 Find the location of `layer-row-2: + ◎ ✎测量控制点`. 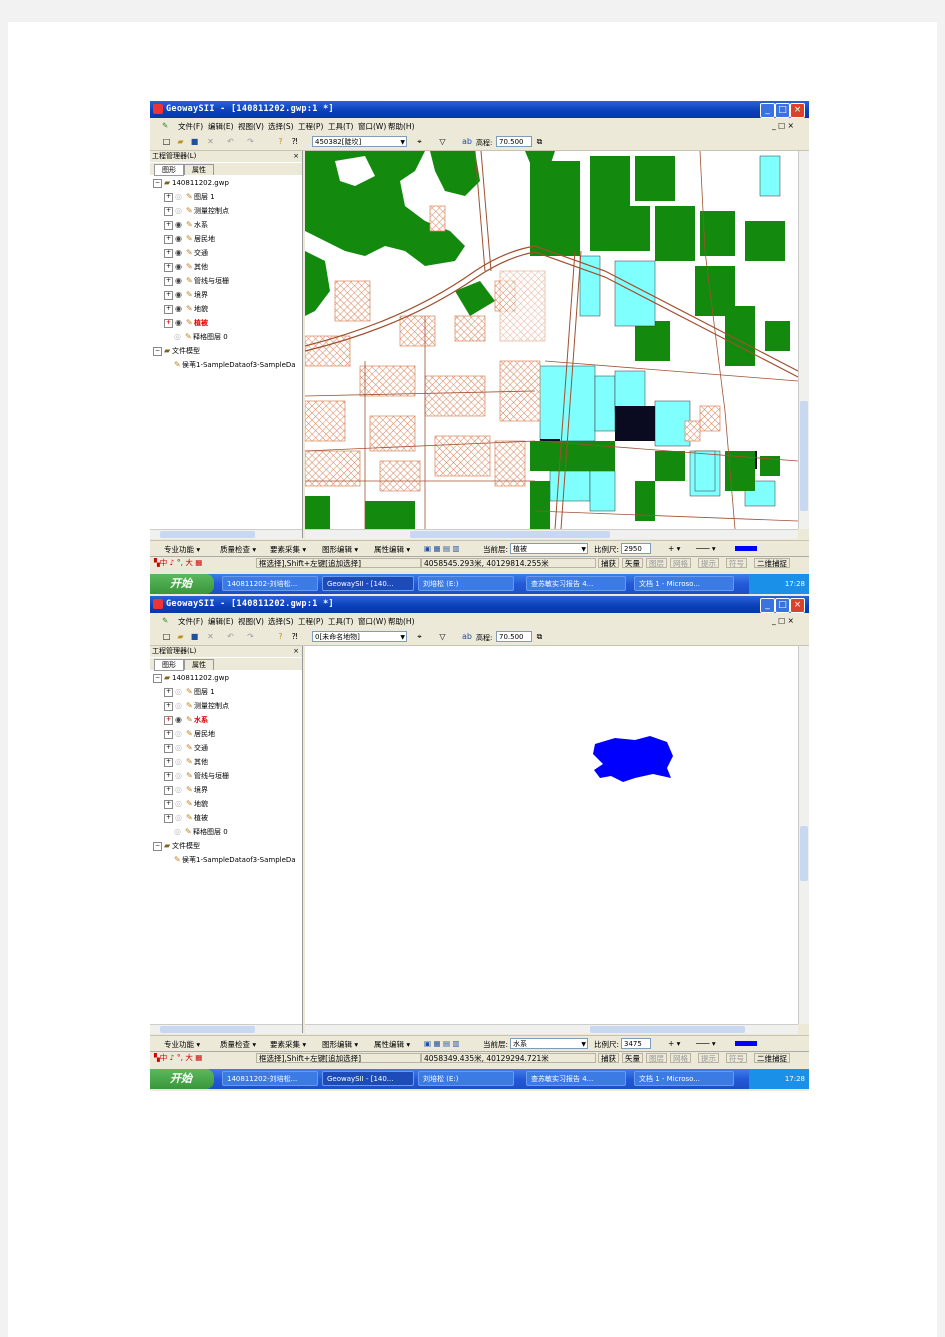

layer-row-2: + ◎ ✎测量控制点 is located at coordinates (196, 211).